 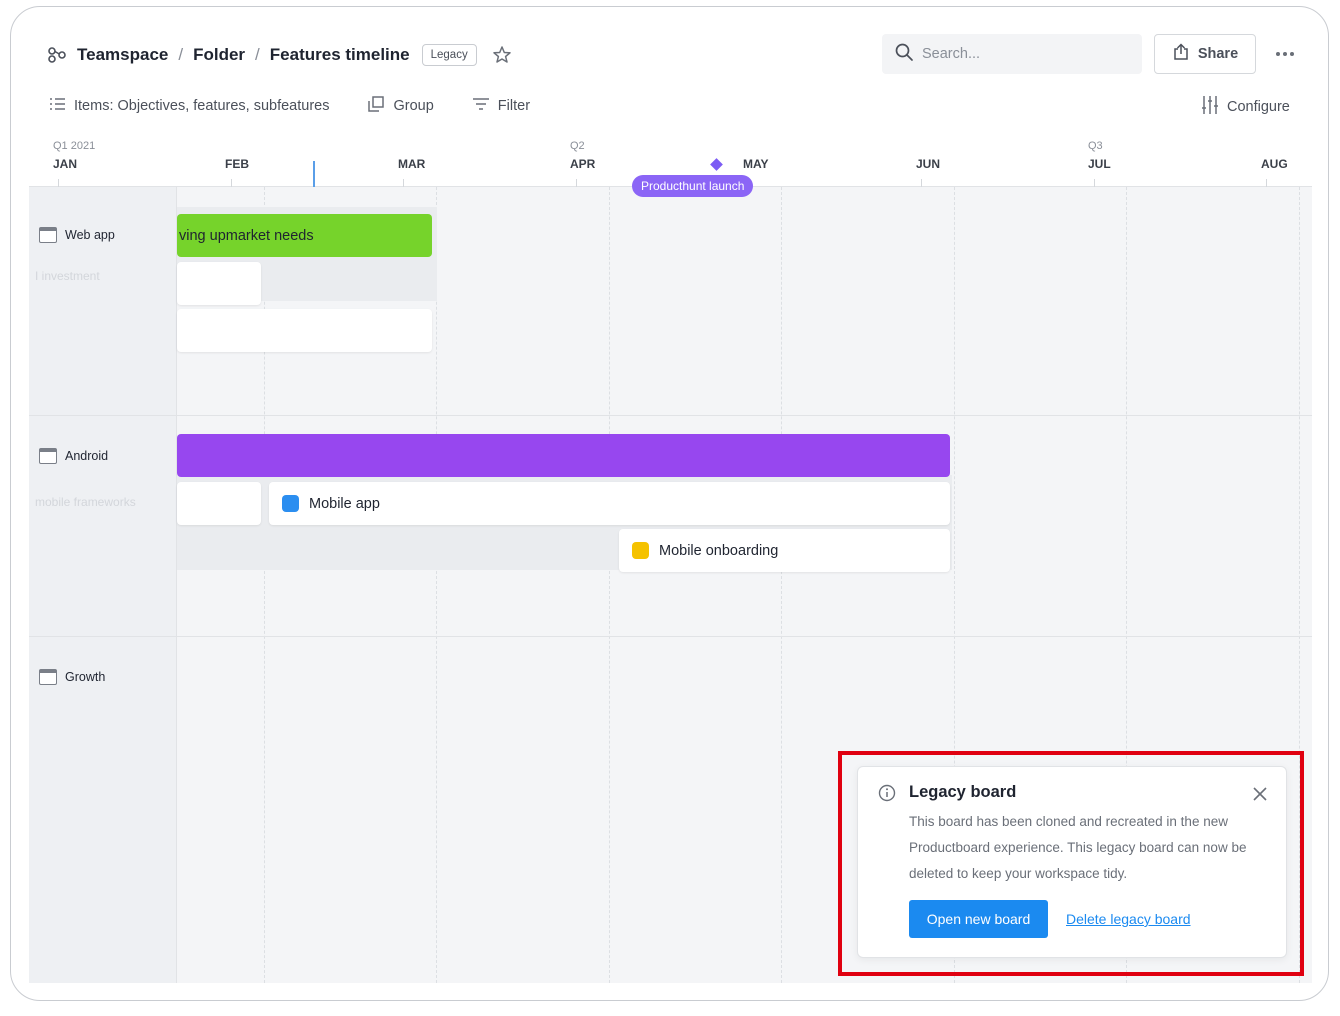 What do you see at coordinates (74, 146) in the screenshot?
I see `quarter-label: Q1 2021` at bounding box center [74, 146].